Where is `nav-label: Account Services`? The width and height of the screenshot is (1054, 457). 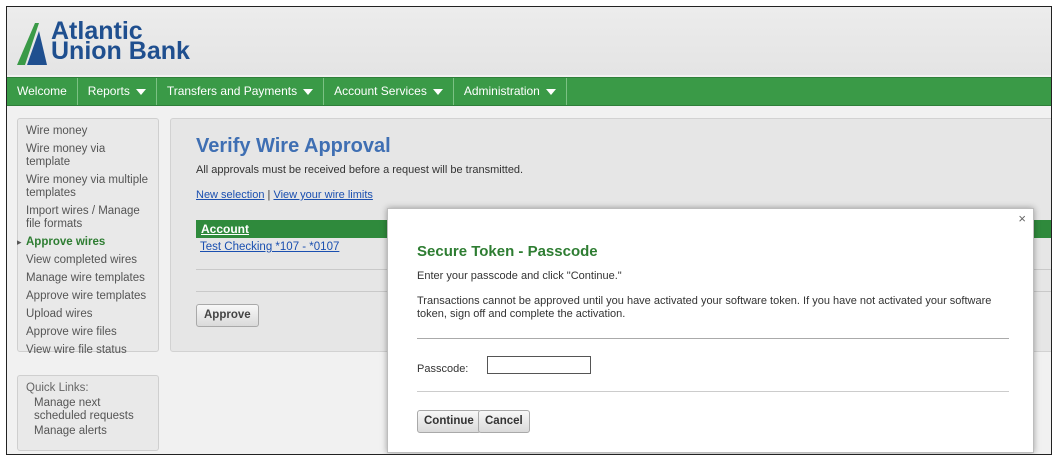 nav-label: Account Services is located at coordinates (380, 91).